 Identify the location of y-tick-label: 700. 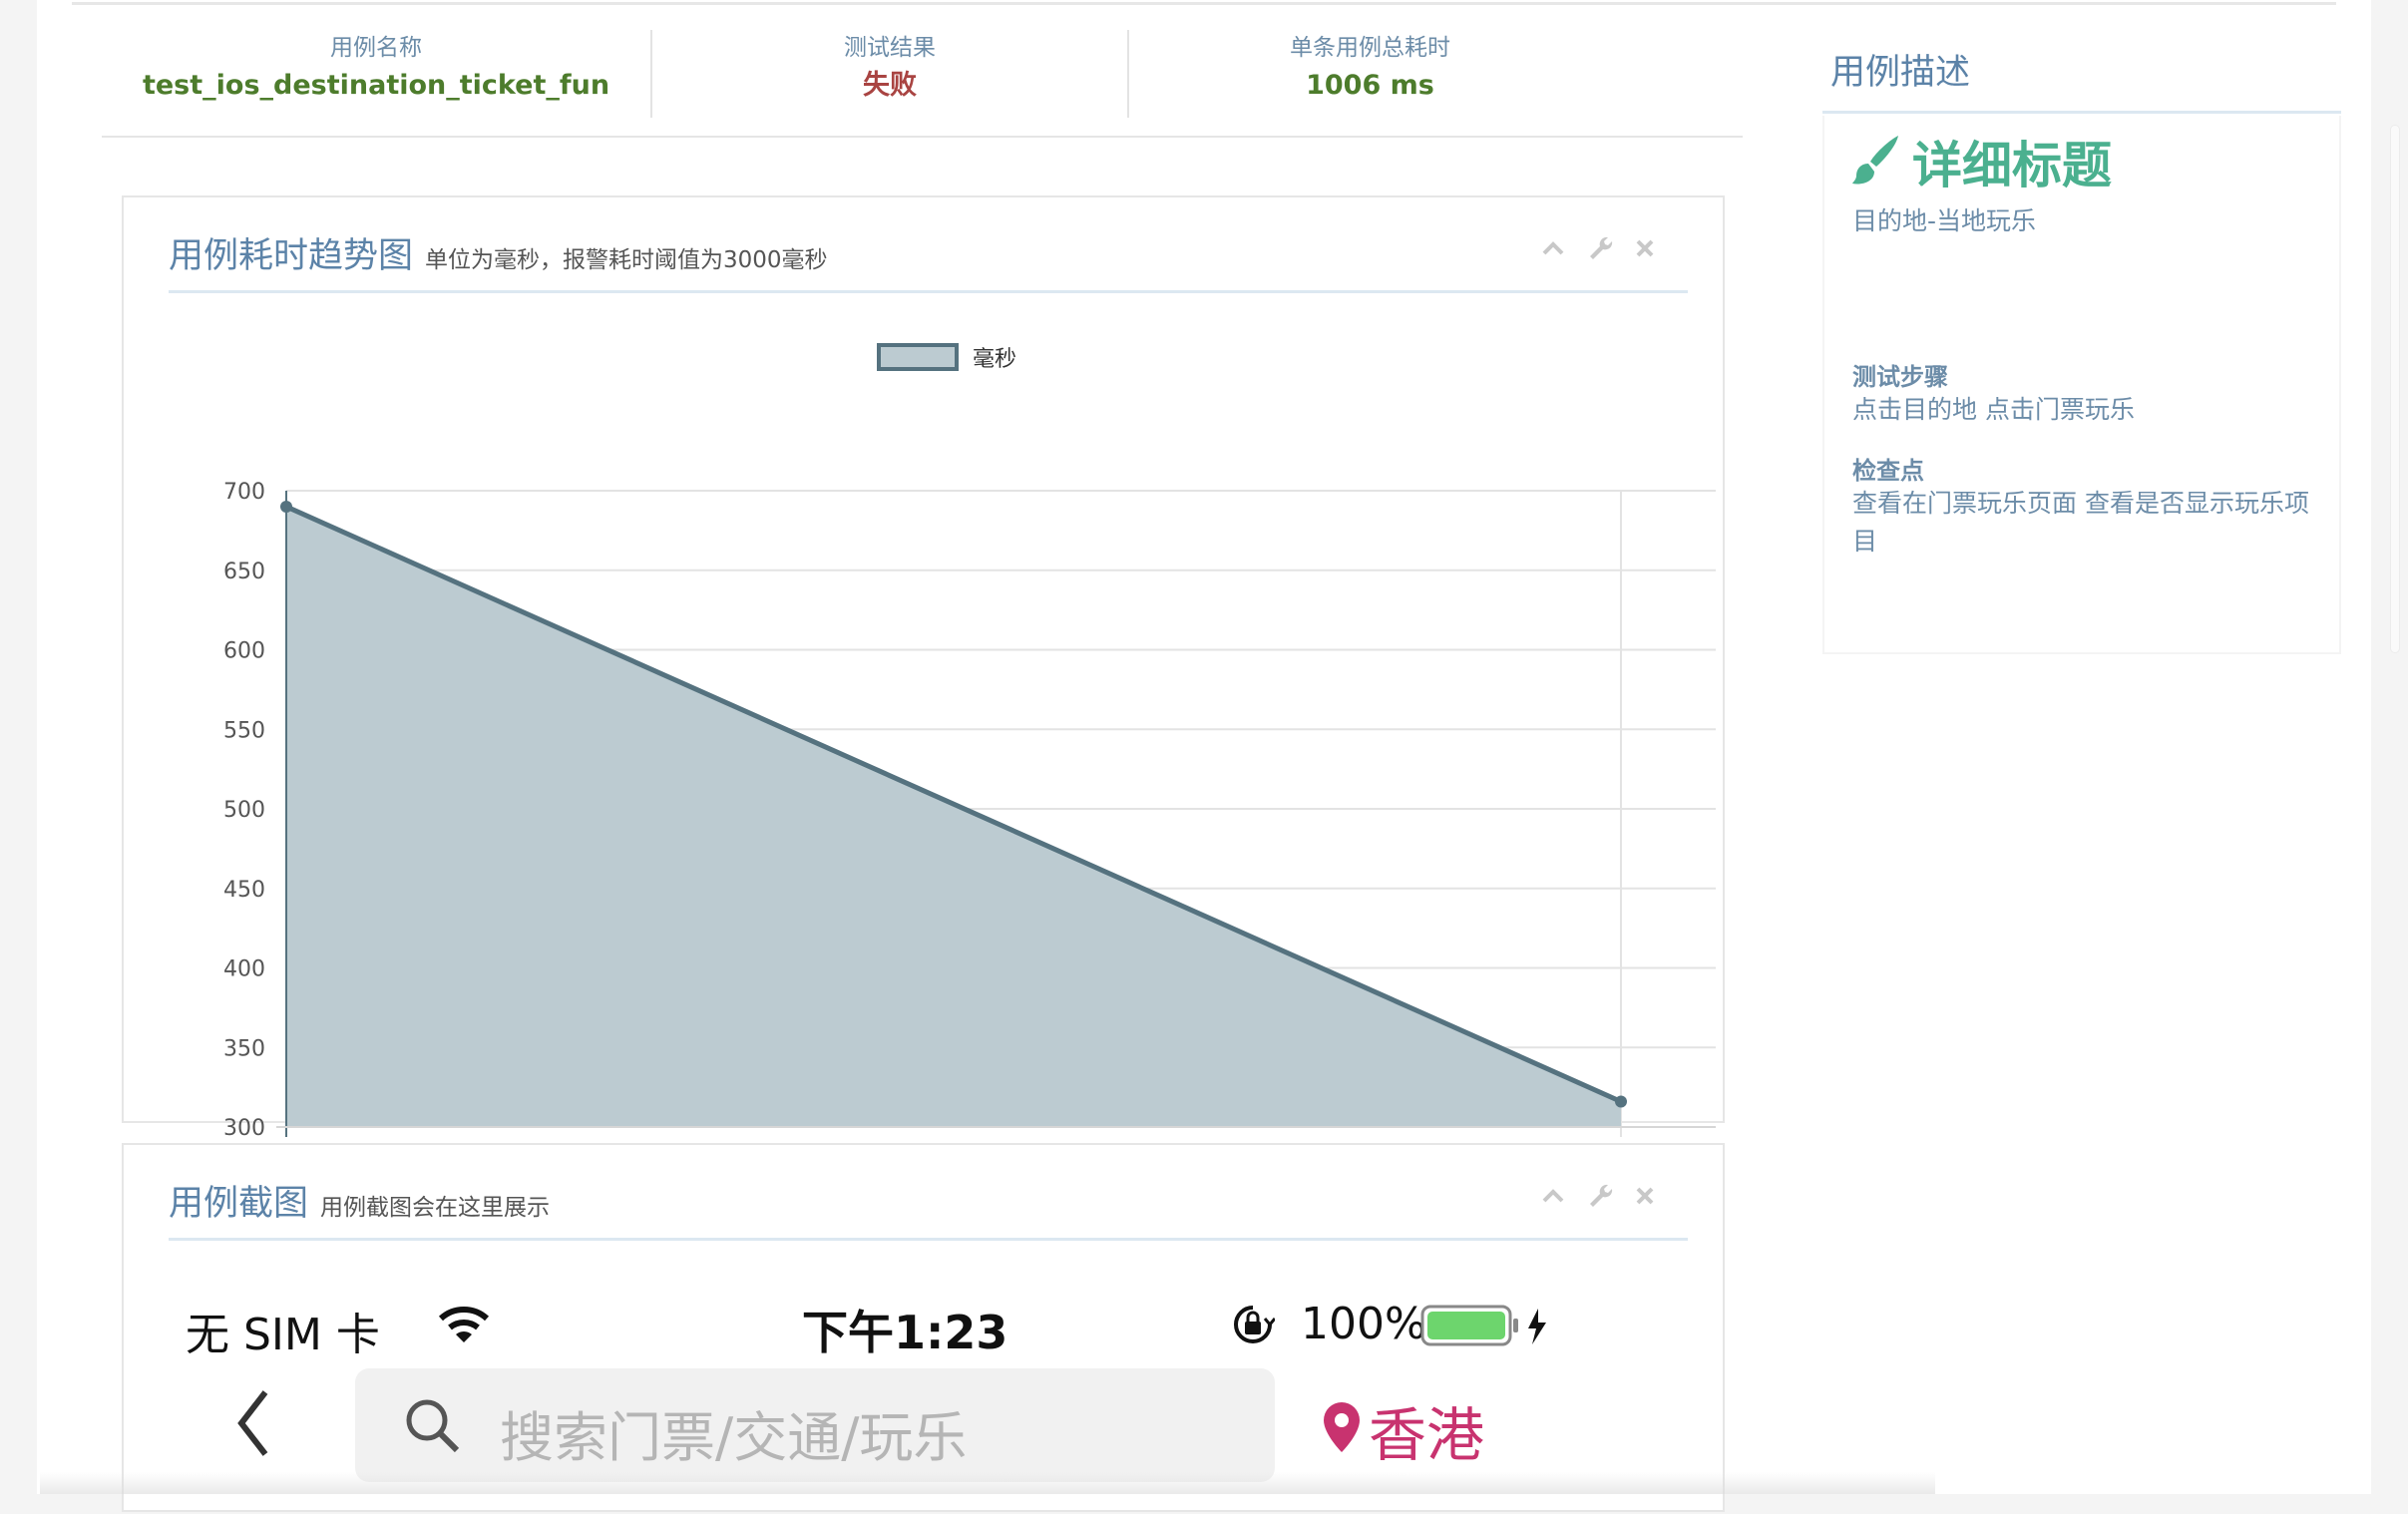
(244, 493).